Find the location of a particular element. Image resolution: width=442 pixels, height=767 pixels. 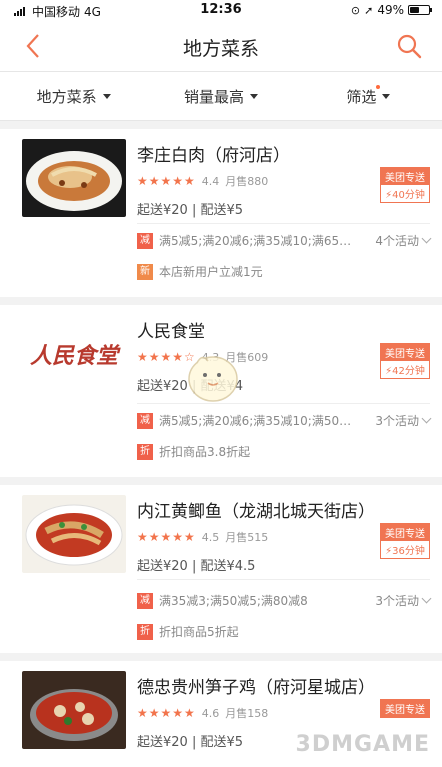

delivery-badge: 美团专送 is located at coordinates (405, 708).